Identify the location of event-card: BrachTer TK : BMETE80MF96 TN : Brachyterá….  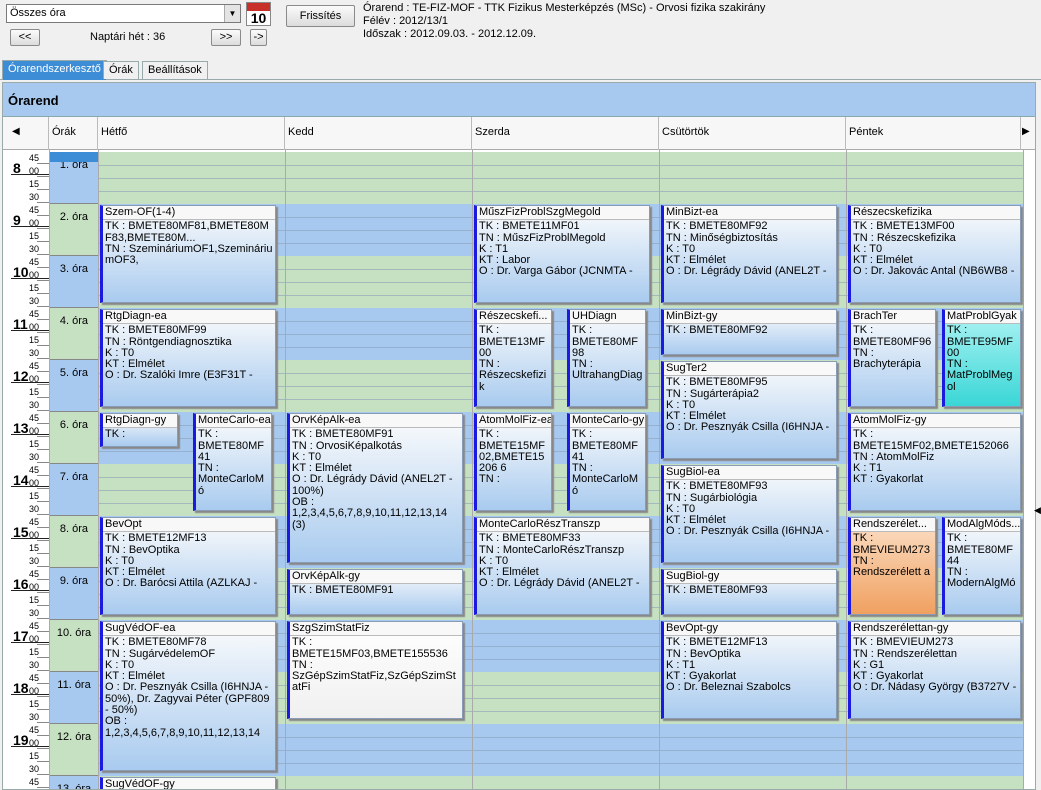
(892, 358).